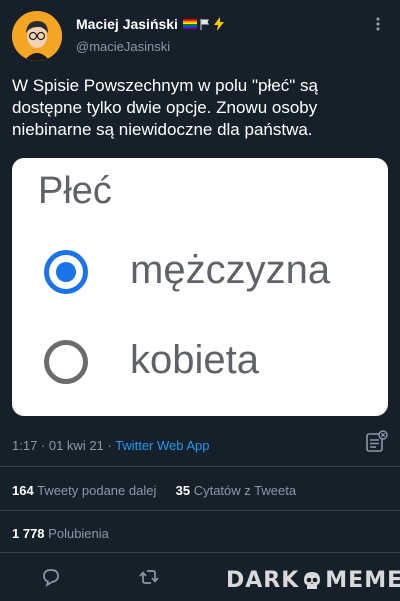  Describe the element at coordinates (189, 24) in the screenshot. I see `rainbow-flag-icon` at that location.